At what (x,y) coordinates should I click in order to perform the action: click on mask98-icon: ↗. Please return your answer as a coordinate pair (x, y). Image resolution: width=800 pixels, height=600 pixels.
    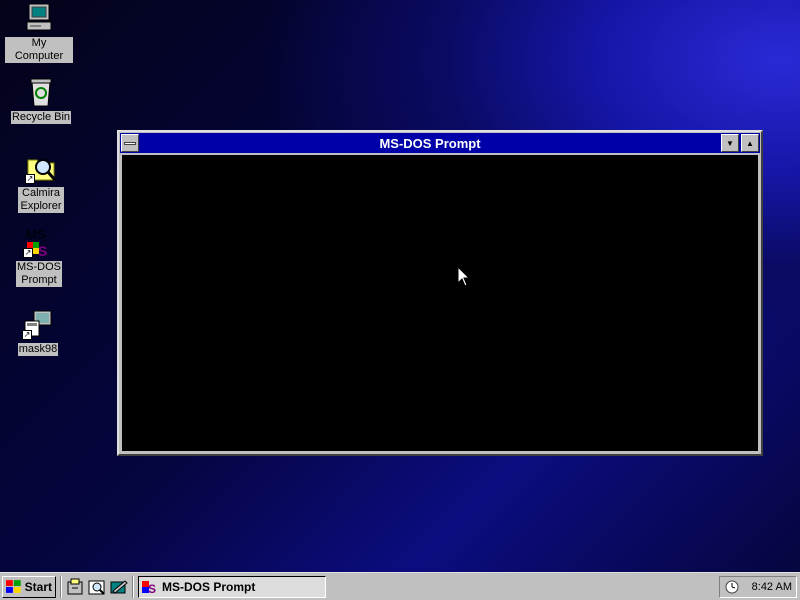
    Looking at the image, I should click on (38, 324).